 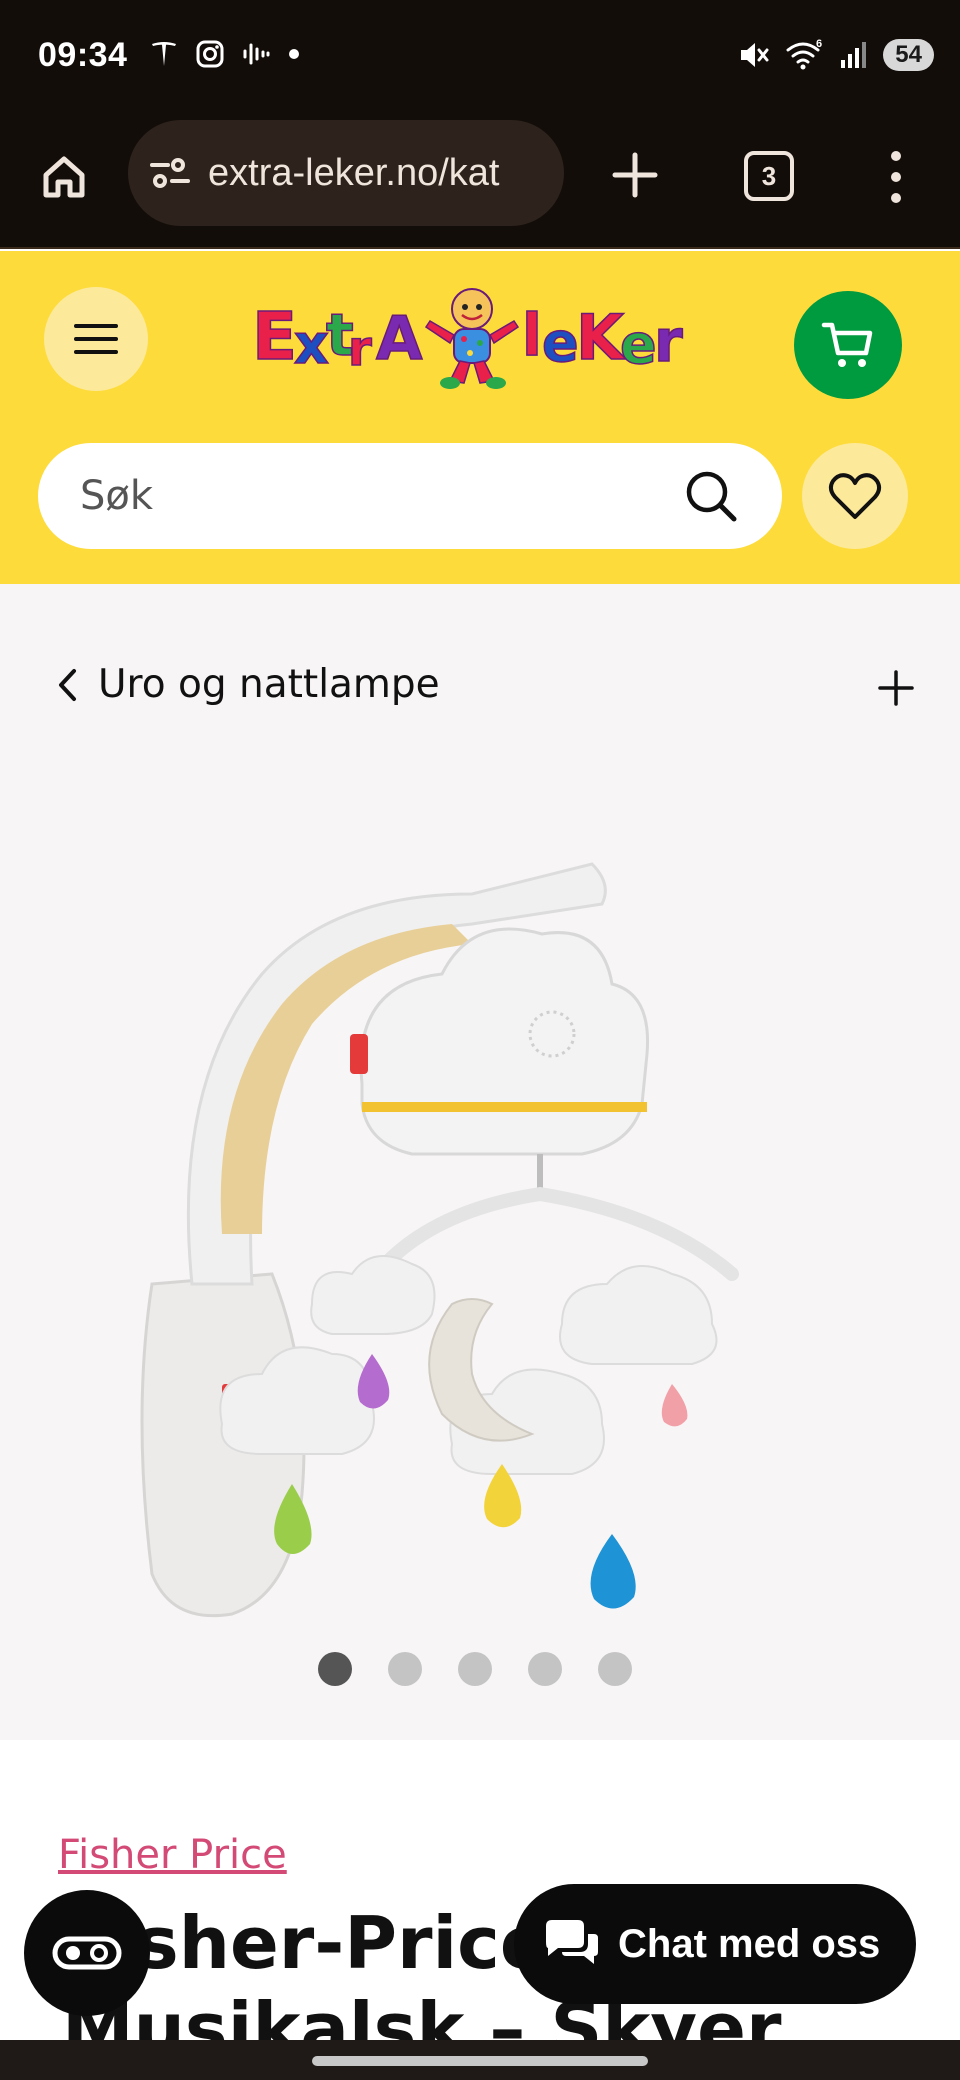 What do you see at coordinates (354, 172) in the screenshot?
I see `url-text: extra-leker.no/kat` at bounding box center [354, 172].